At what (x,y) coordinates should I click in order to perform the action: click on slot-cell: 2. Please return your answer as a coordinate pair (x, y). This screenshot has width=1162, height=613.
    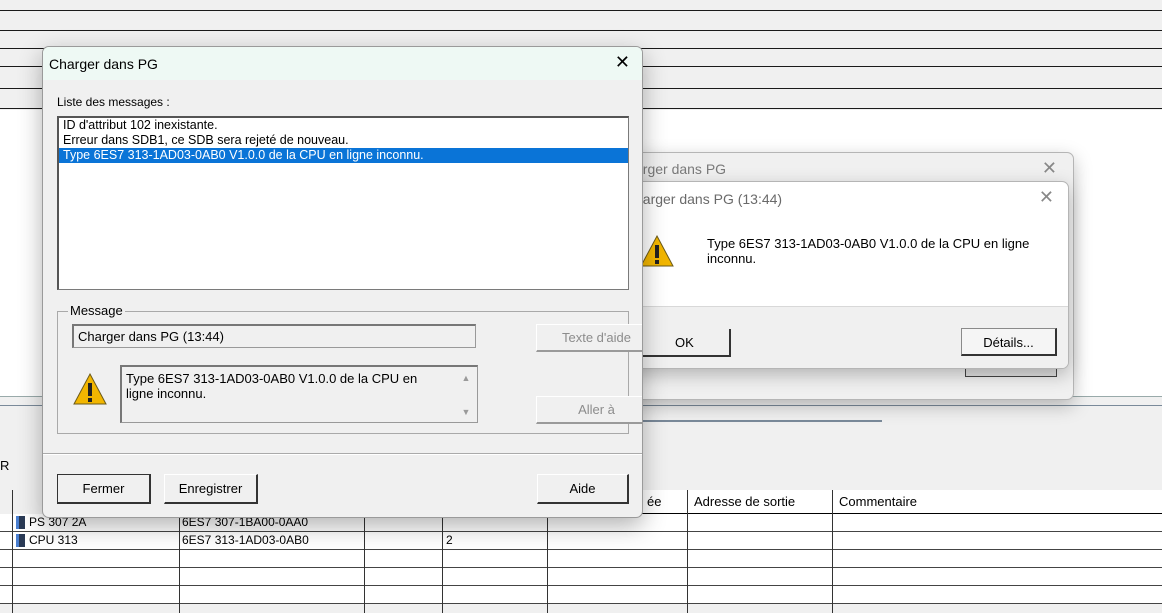
    Looking at the image, I should click on (449, 540).